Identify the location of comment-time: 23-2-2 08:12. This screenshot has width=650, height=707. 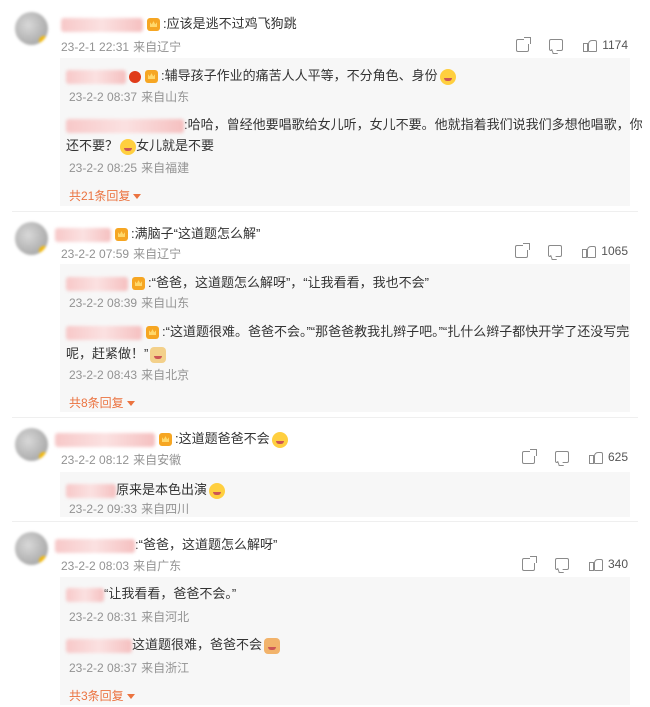
(95, 460).